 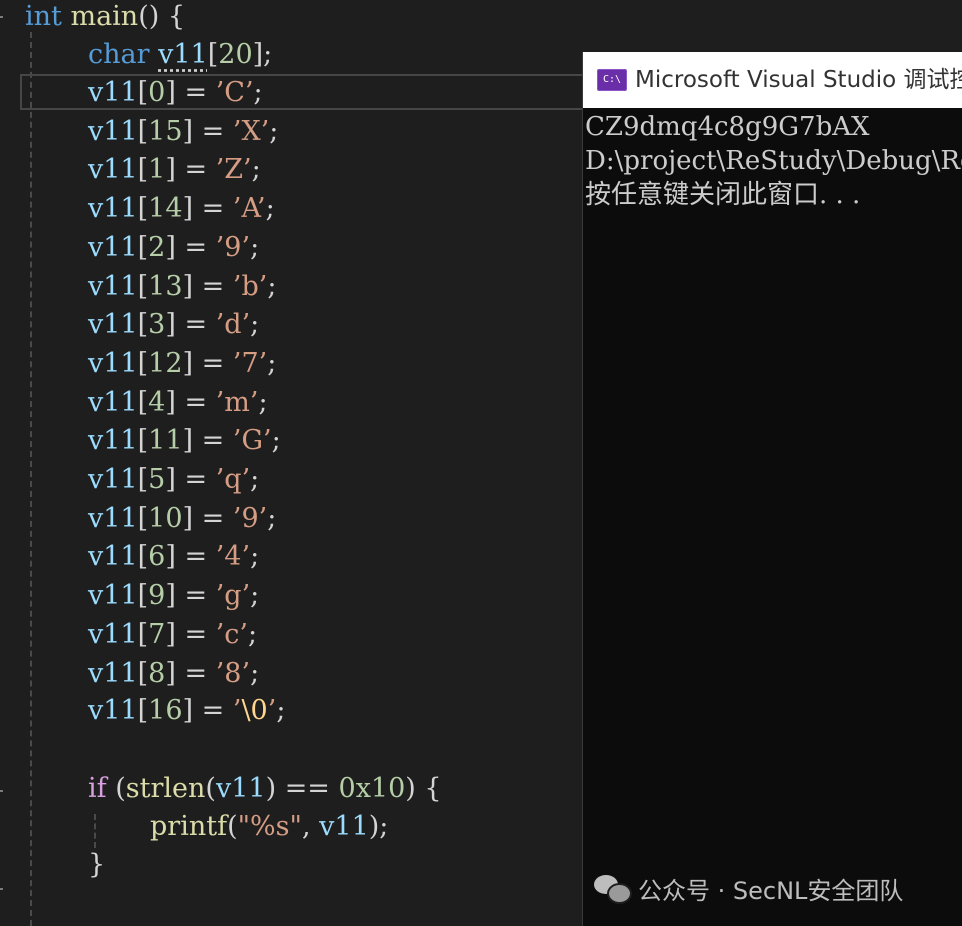 I want to click on keyword-if: if, so click(x=97, y=788).